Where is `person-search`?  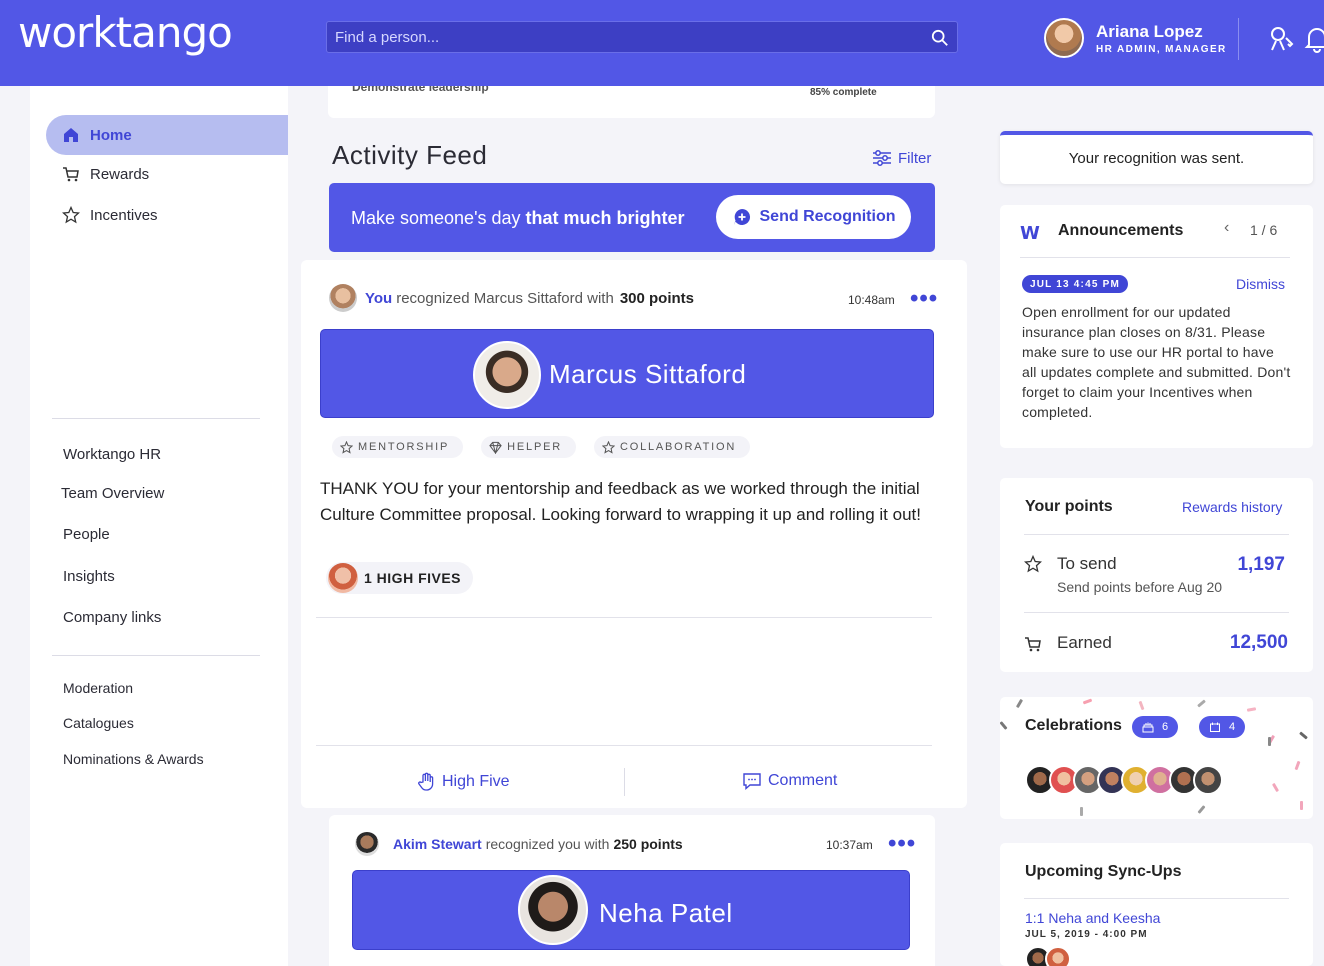
person-search is located at coordinates (642, 37).